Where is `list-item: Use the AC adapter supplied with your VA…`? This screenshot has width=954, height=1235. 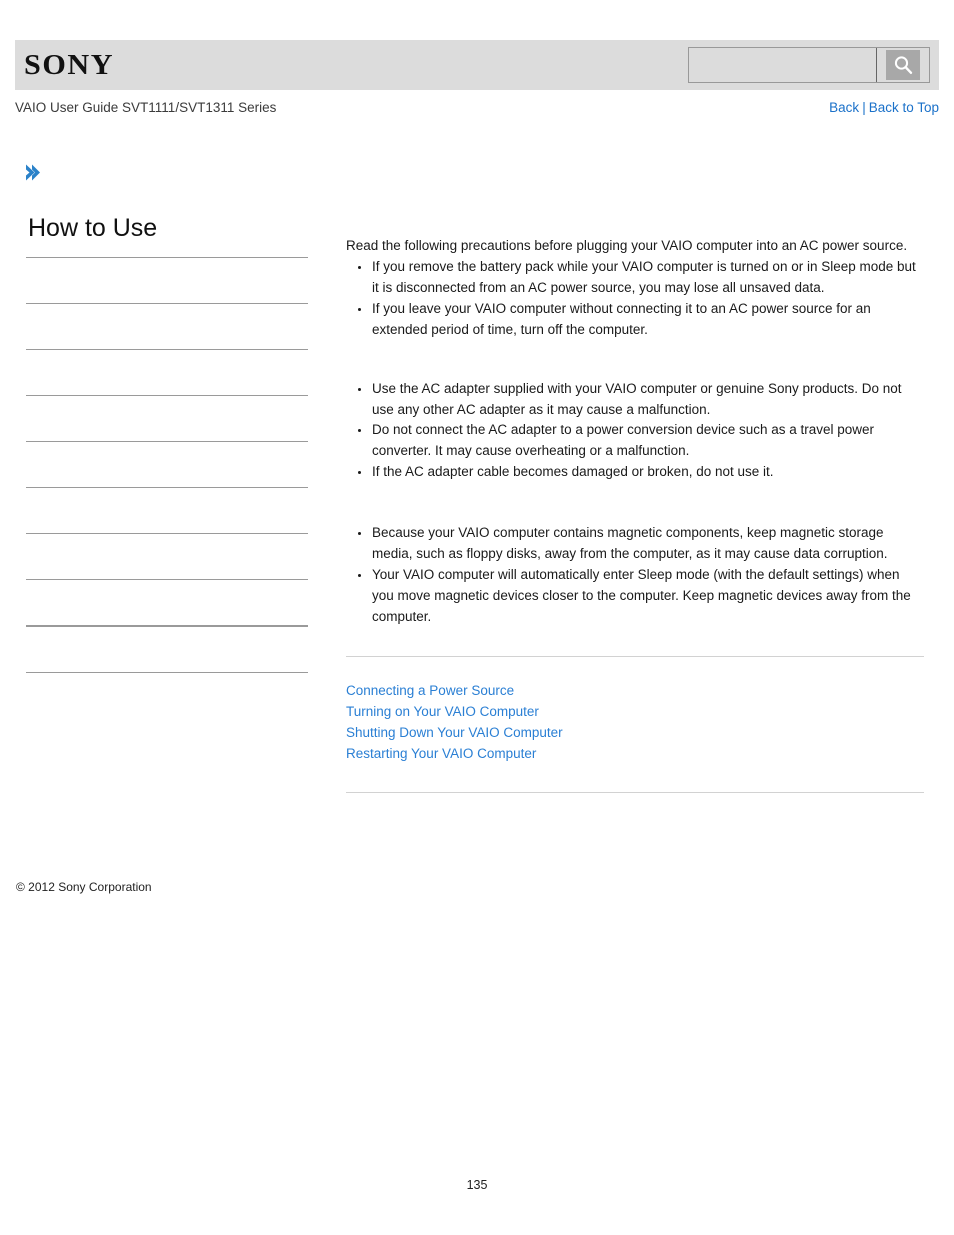
list-item: Use the AC adapter supplied with your VA… is located at coordinates (641, 400).